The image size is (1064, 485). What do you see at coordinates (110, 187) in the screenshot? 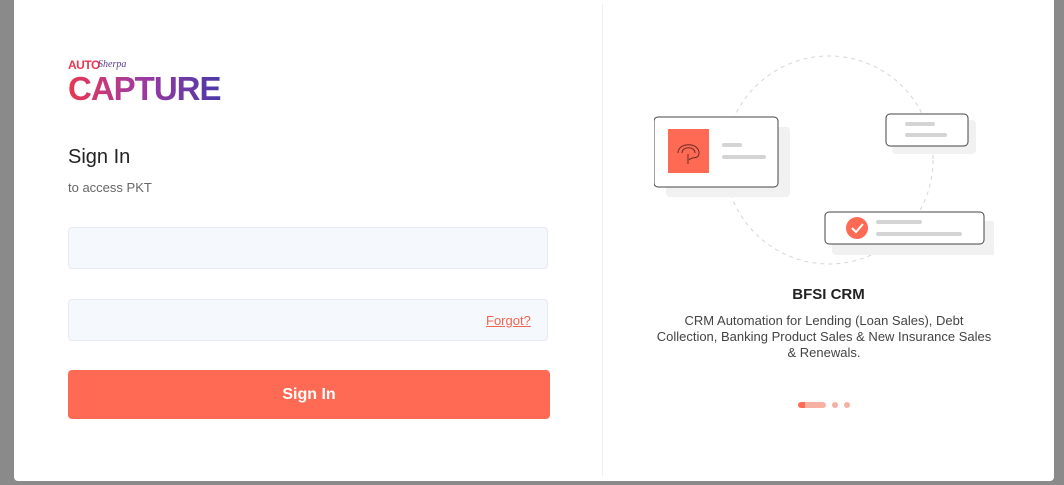
I see `page-subtitle: to access PKT` at bounding box center [110, 187].